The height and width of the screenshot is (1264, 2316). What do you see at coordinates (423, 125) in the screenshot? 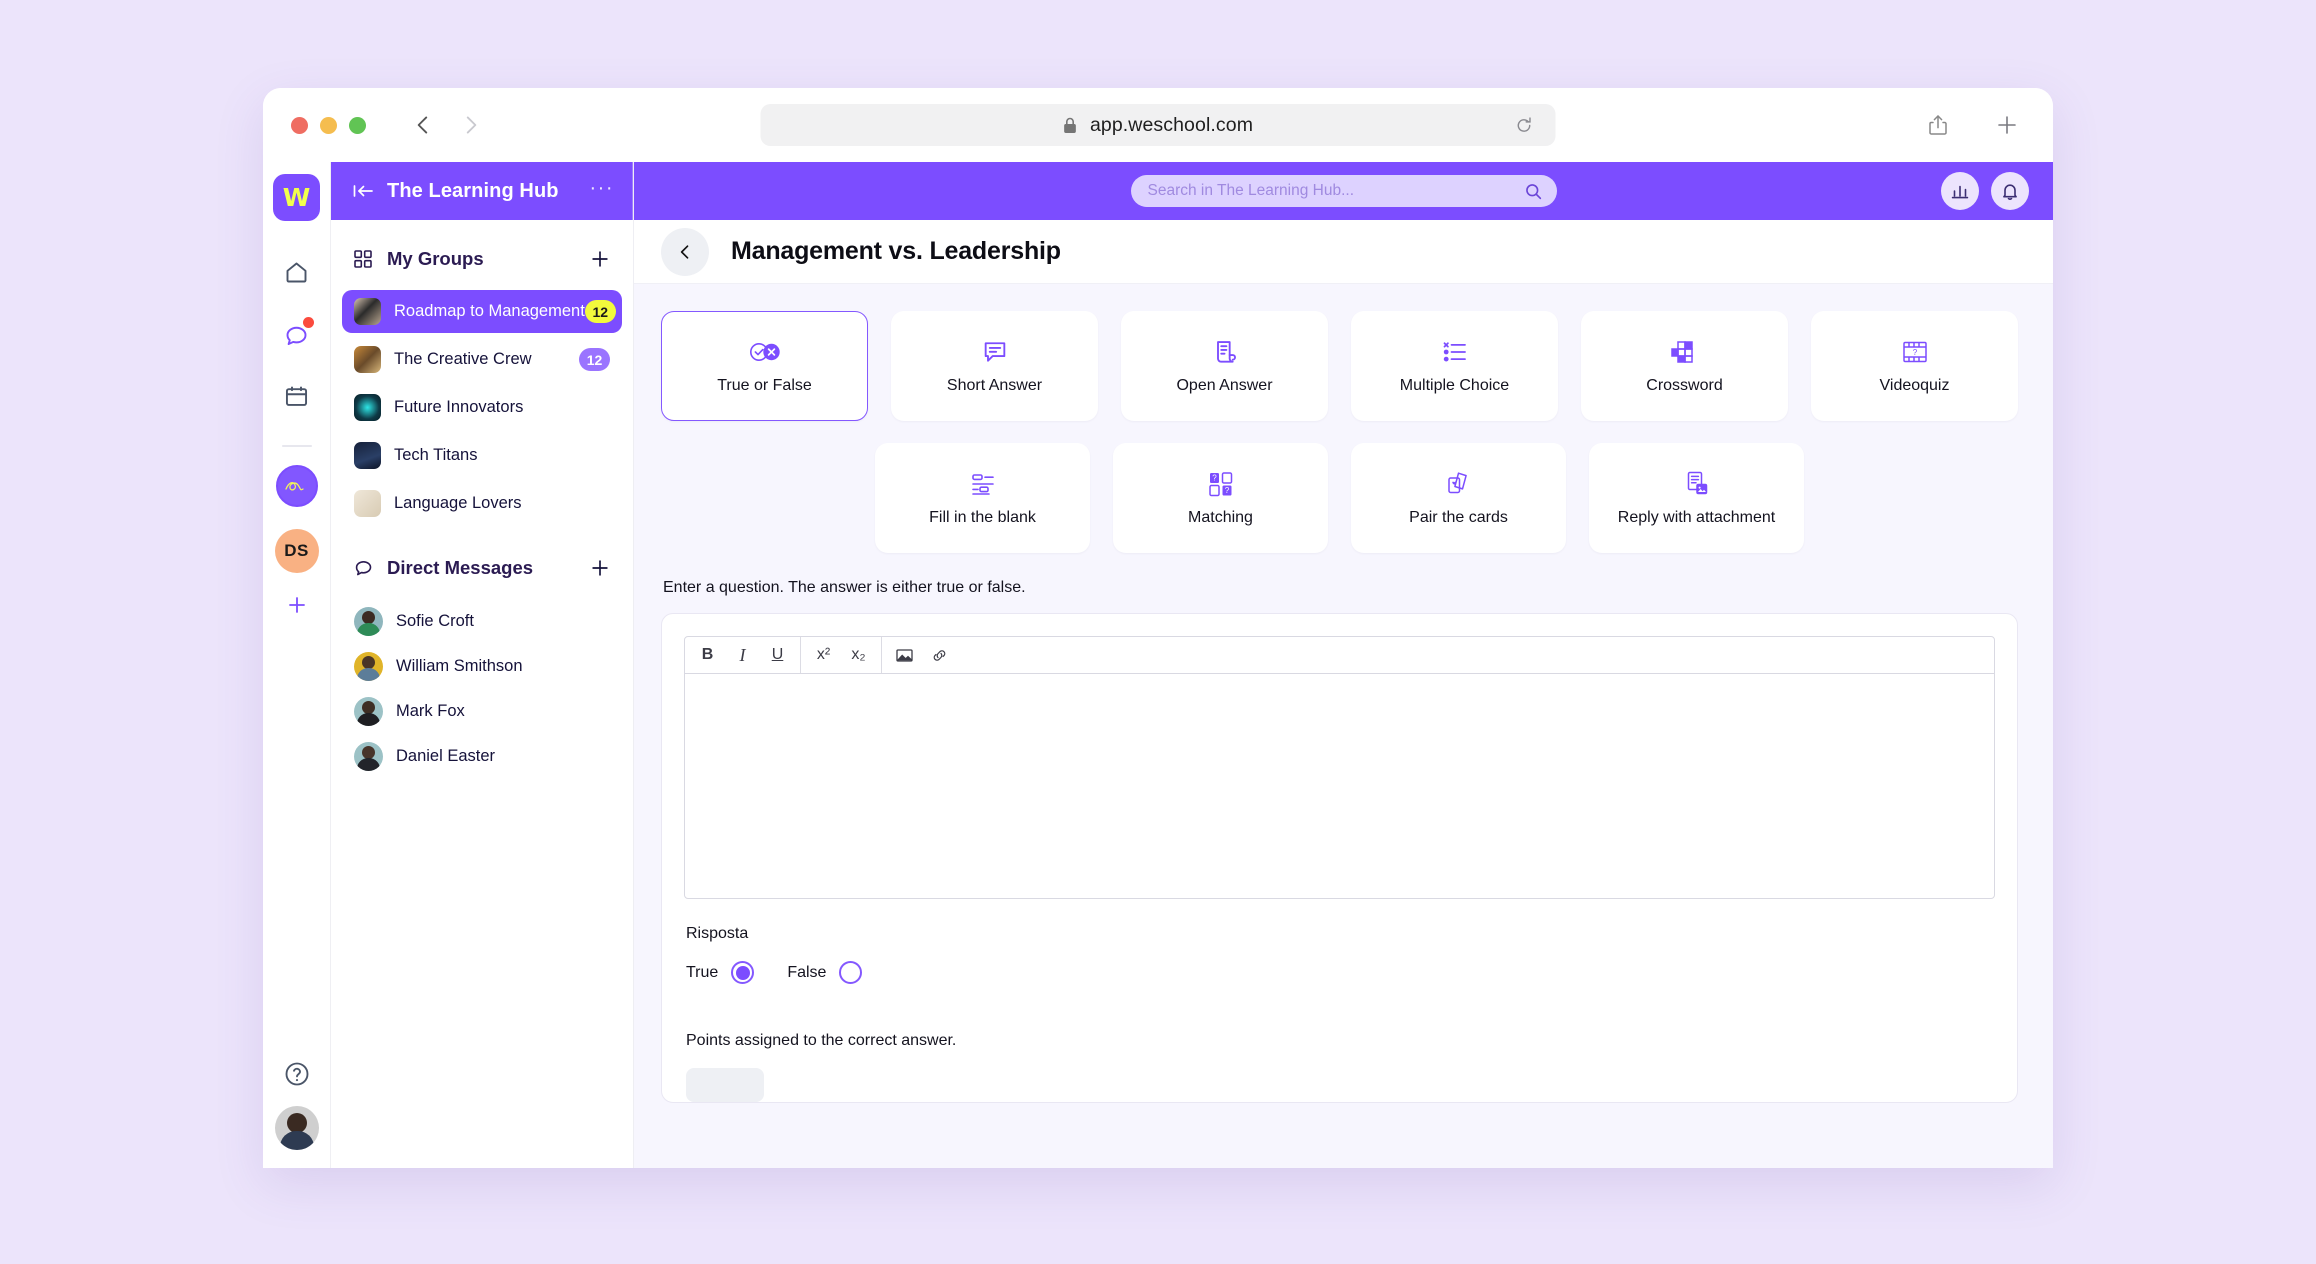
I see `browser-back-button` at bounding box center [423, 125].